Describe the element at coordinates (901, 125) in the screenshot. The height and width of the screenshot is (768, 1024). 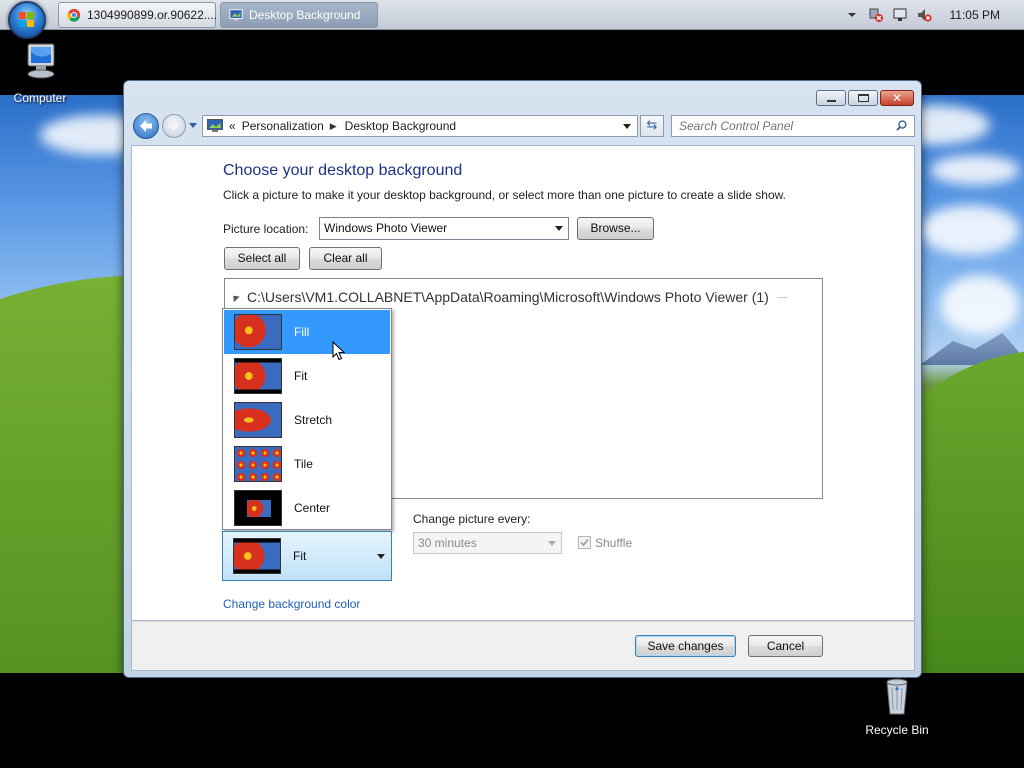
I see `search-icon` at that location.